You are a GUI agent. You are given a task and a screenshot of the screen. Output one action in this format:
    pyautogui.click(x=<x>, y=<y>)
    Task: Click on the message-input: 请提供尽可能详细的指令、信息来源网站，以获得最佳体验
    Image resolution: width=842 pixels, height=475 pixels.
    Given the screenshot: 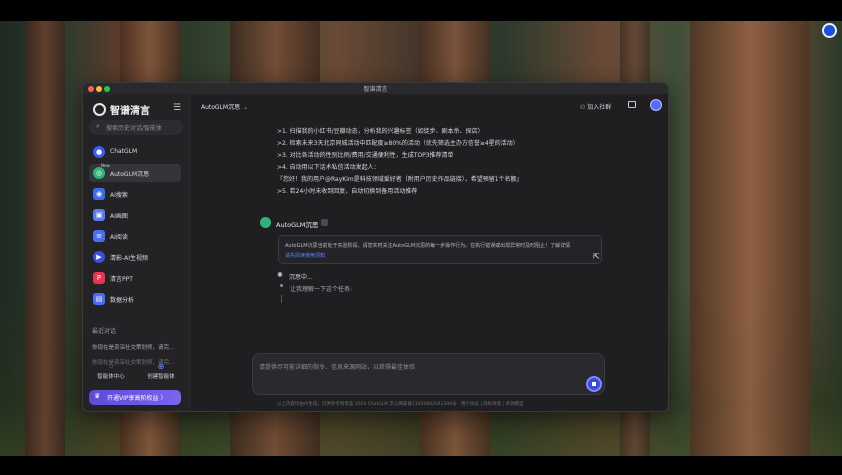 What is the action you would take?
    pyautogui.click(x=428, y=374)
    